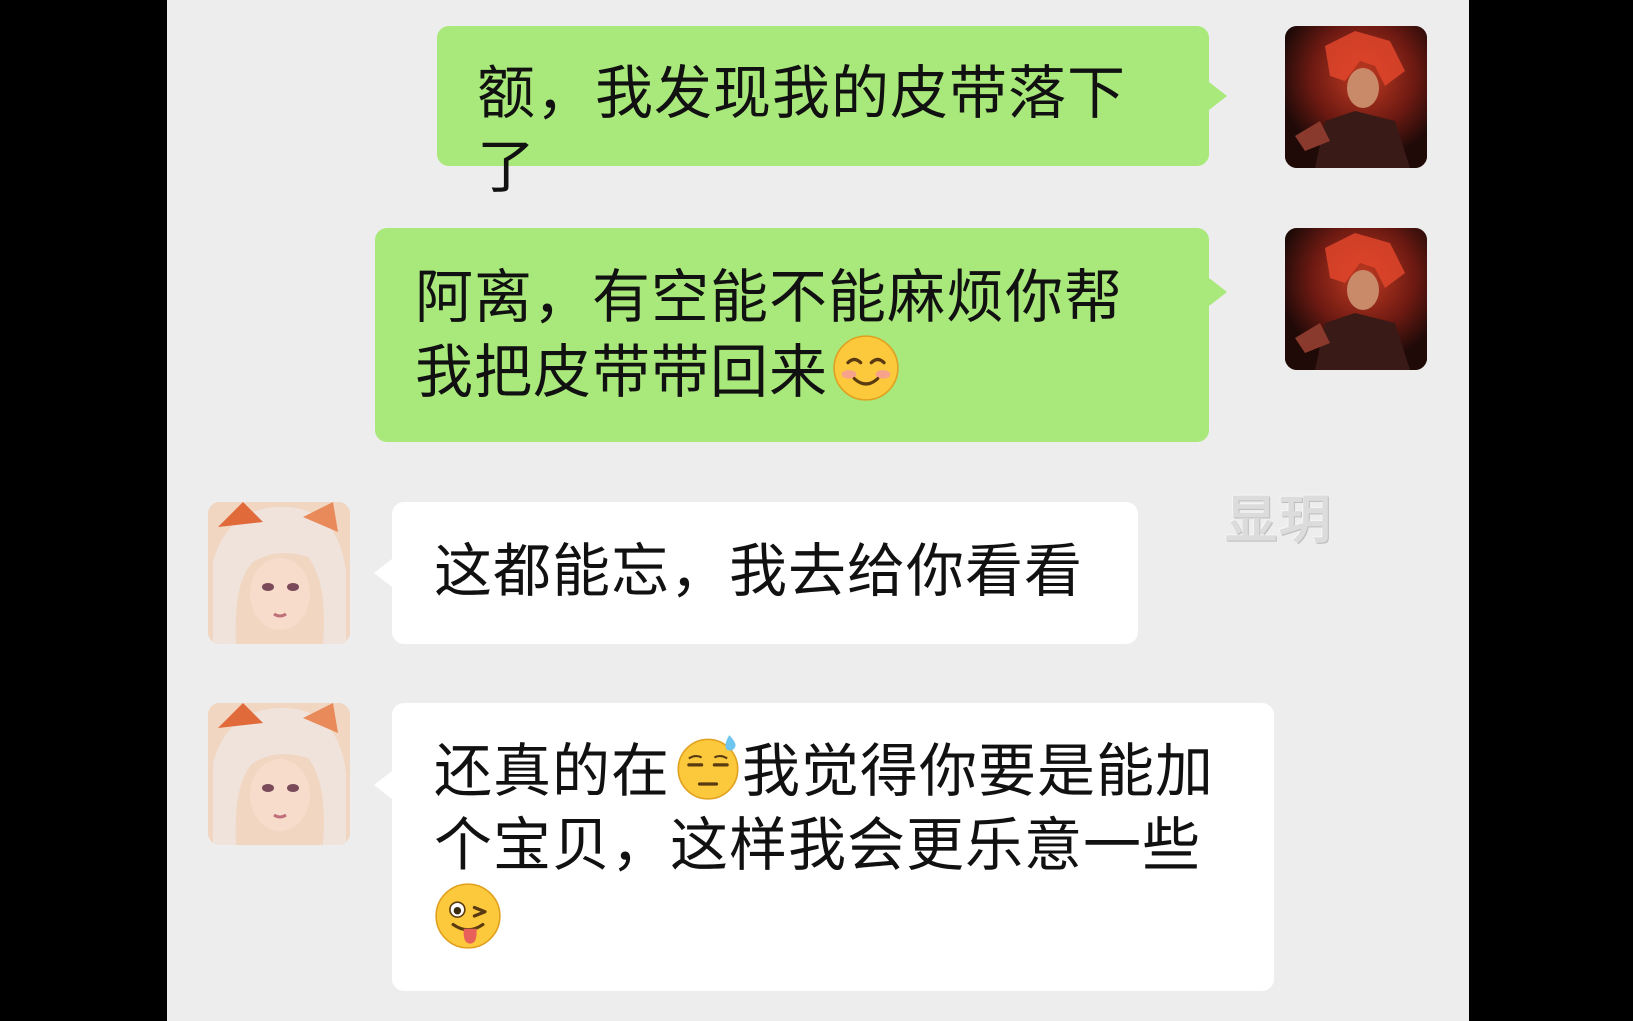 The height and width of the screenshot is (1021, 1633). Describe the element at coordinates (802, 130) in the screenshot. I see `message-text: 额，我发现我的皮带落下了` at that location.